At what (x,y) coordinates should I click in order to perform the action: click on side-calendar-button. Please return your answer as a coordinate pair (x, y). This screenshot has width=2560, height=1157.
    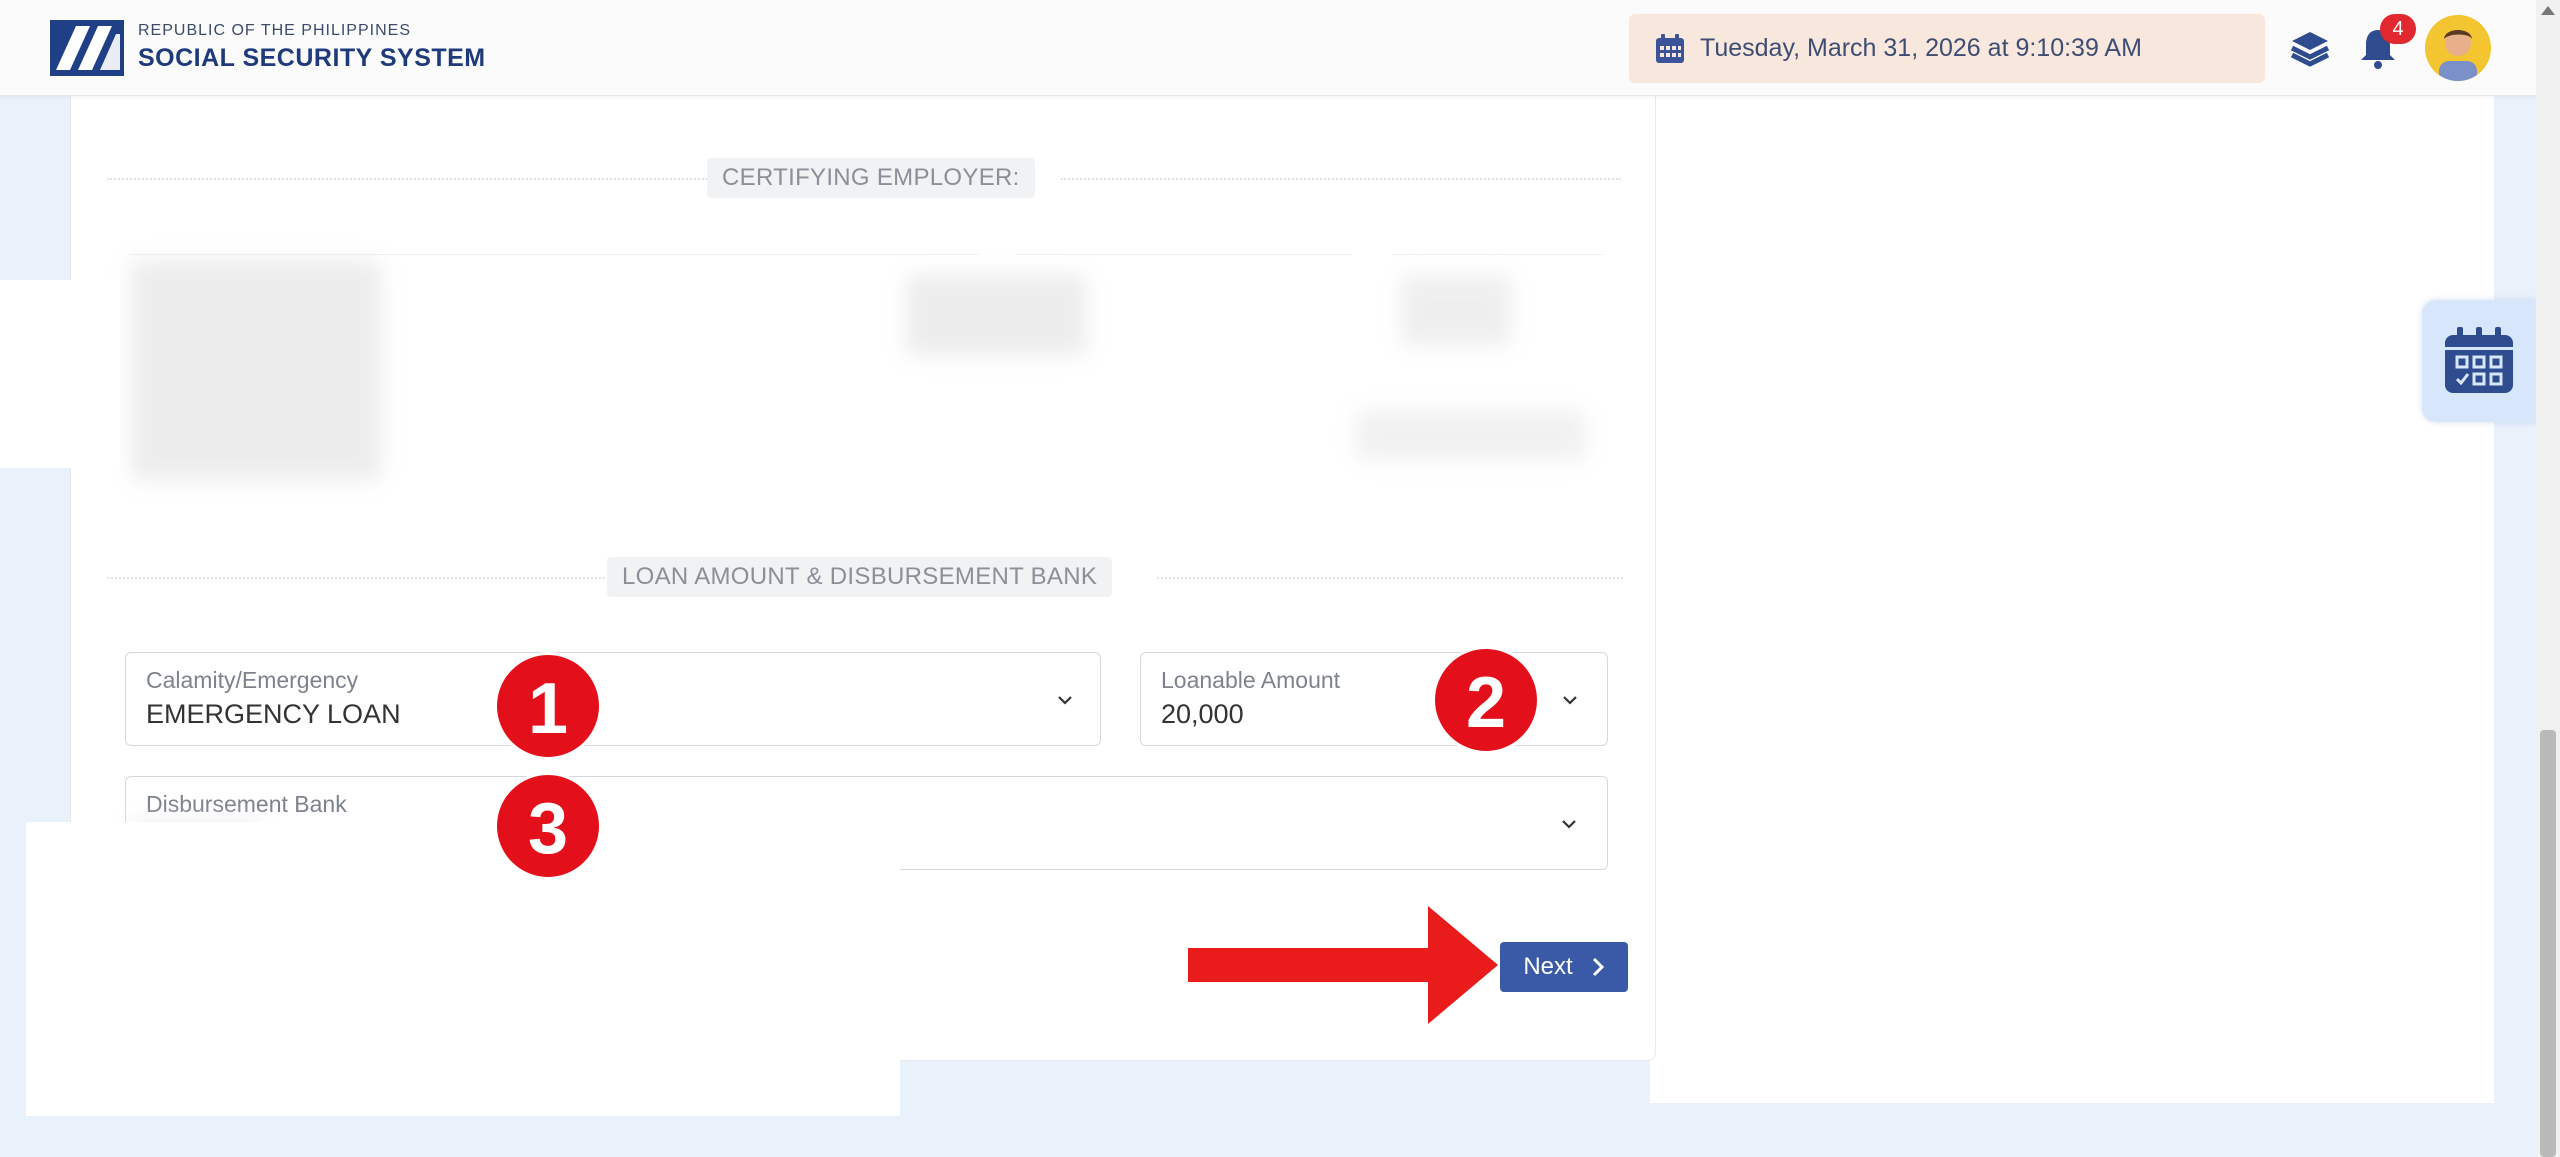
    Looking at the image, I should click on (2479, 361).